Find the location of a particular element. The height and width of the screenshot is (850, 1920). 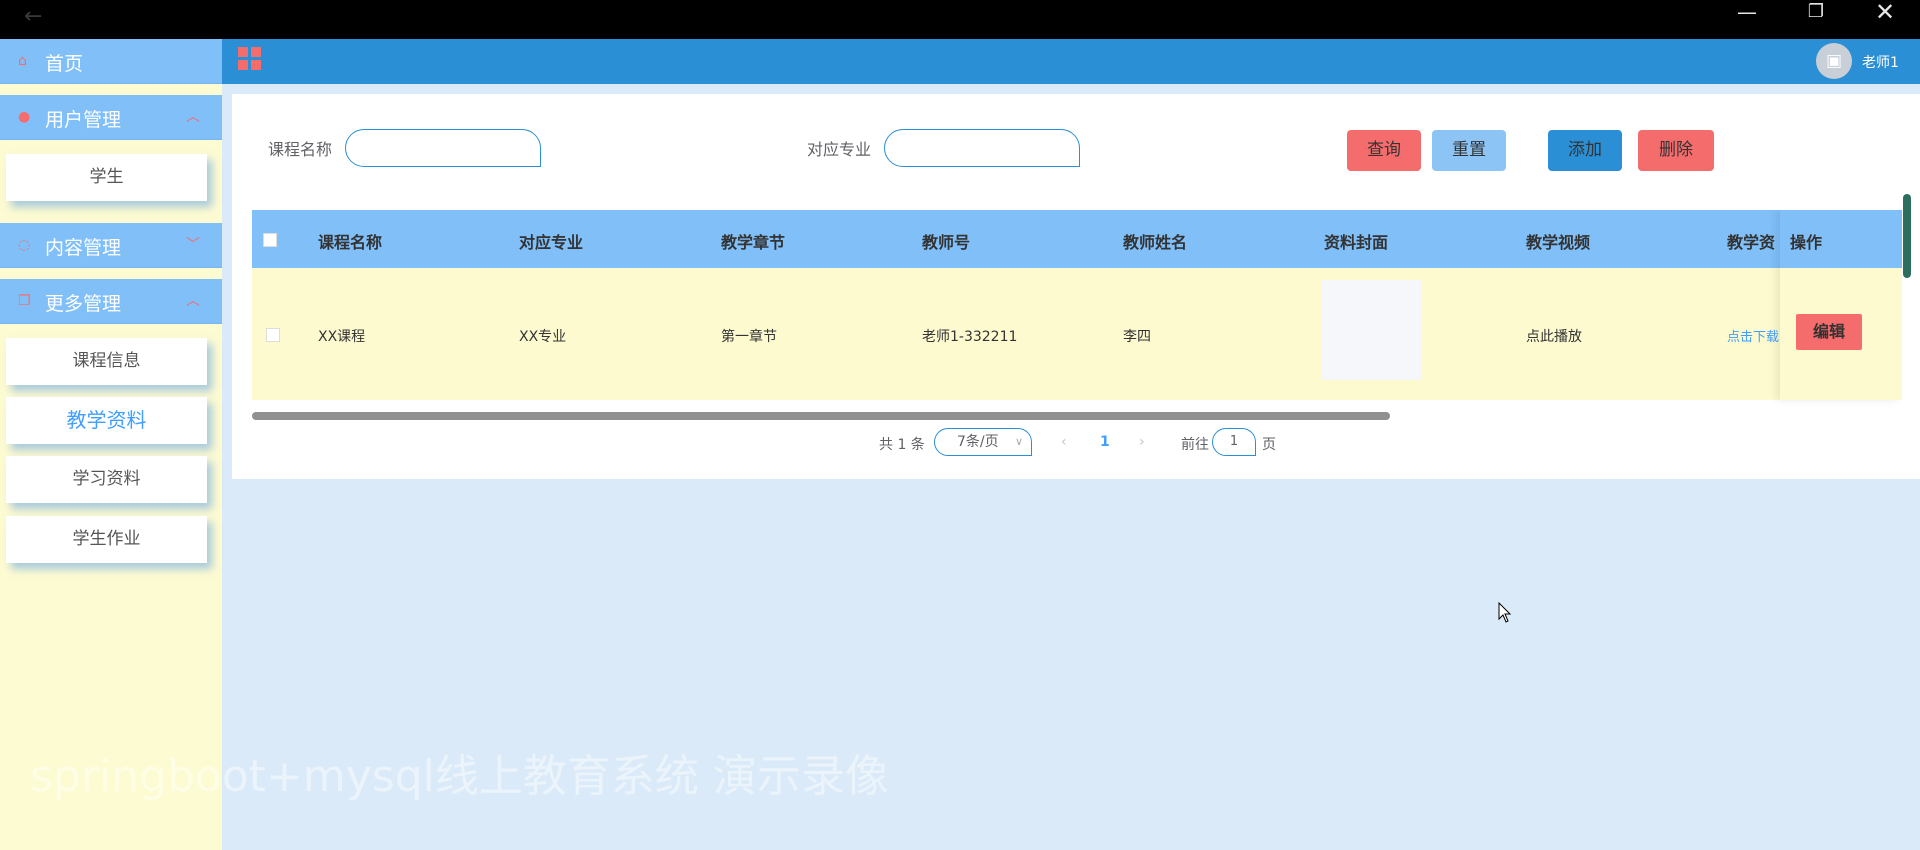

table-header: 课程名称 对应专业 教学章节 教师号 教师姓名 资料封面 教学视频 教学资 is located at coordinates (1077, 239).